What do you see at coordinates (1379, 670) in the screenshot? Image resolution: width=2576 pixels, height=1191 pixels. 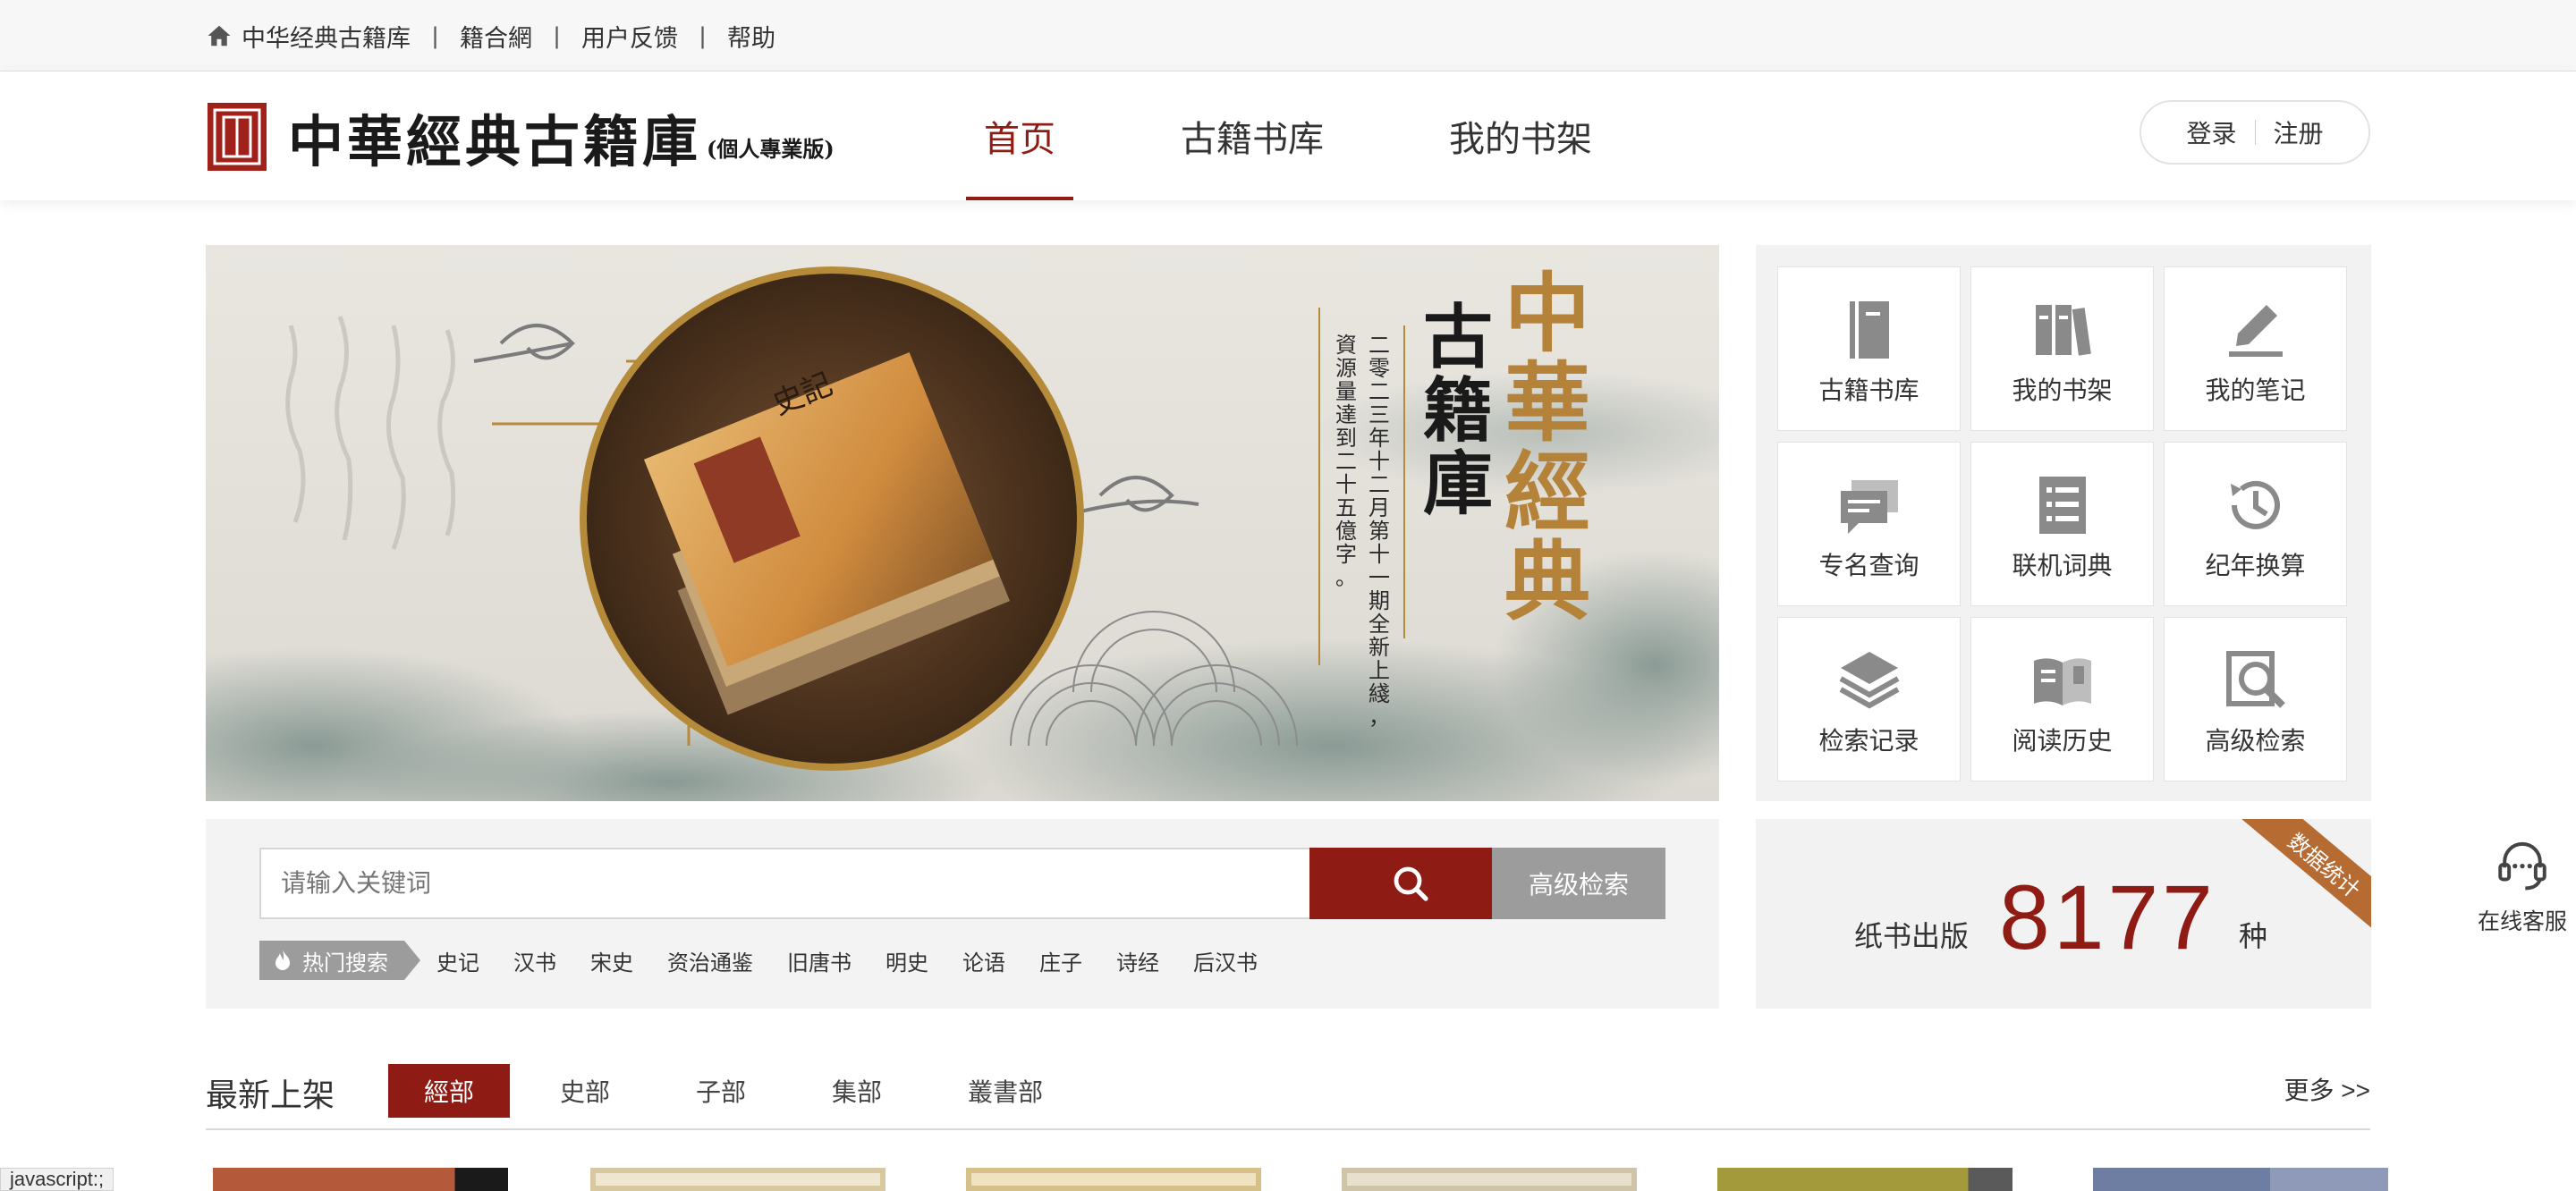 I see `banner-caption-char: 上` at bounding box center [1379, 670].